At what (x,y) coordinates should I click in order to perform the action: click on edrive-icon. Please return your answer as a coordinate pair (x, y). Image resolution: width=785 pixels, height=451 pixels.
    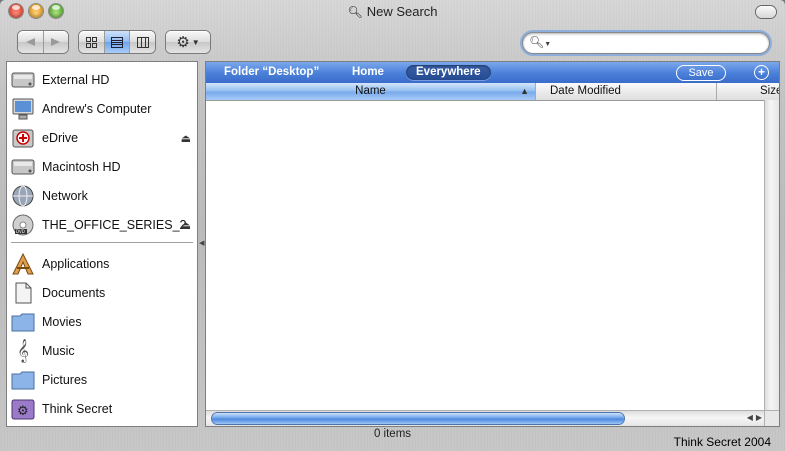
    Looking at the image, I should click on (23, 138).